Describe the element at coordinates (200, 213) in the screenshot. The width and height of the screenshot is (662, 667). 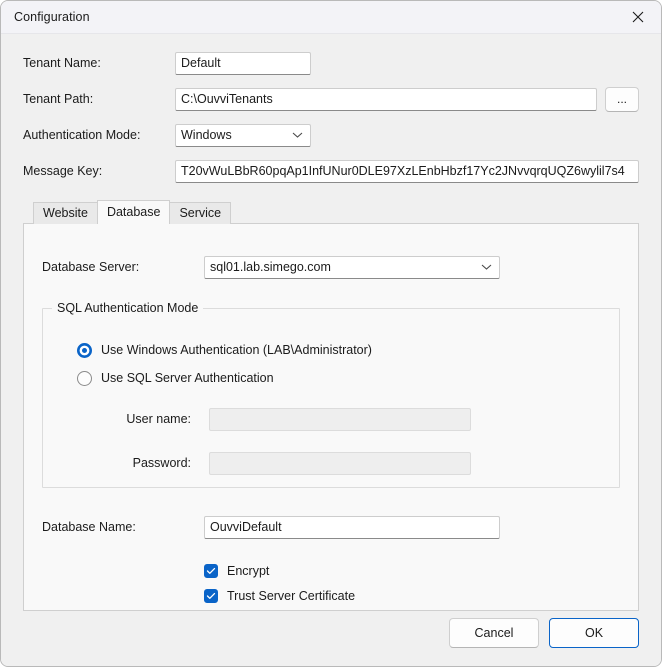
I see `tab-service: Service` at that location.